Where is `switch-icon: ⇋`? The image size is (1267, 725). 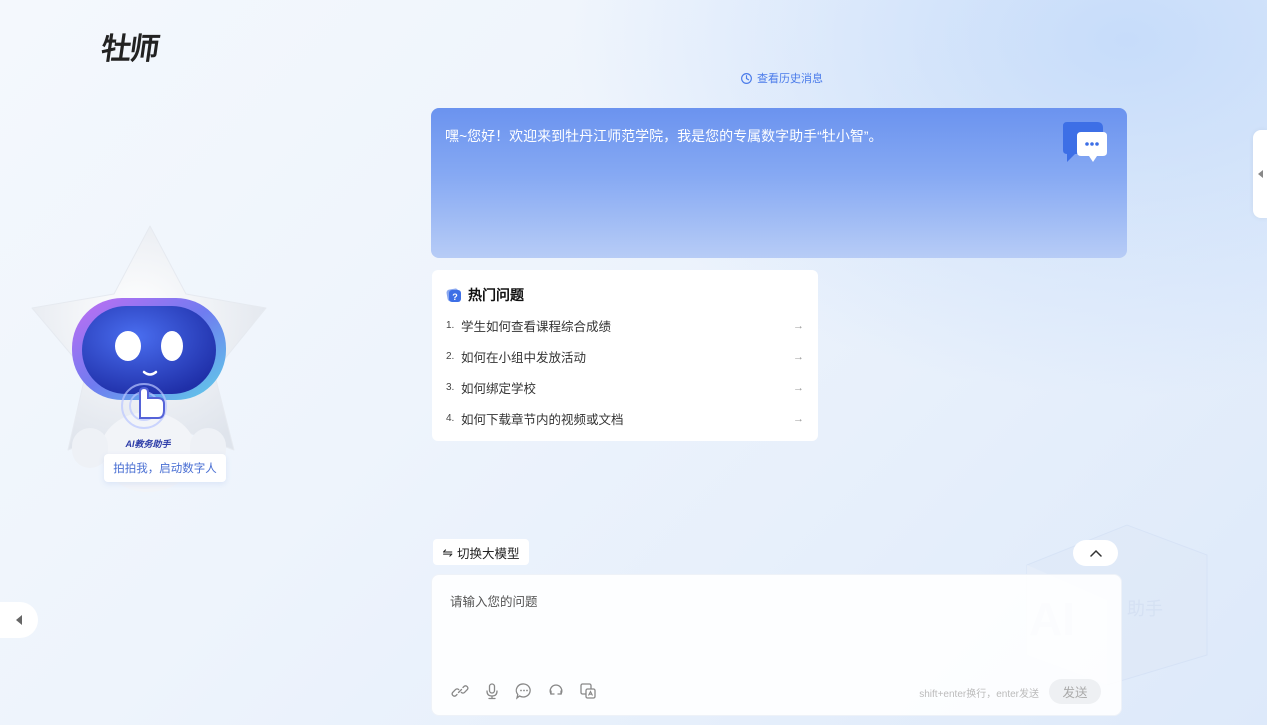
switch-icon: ⇋ is located at coordinates (447, 552).